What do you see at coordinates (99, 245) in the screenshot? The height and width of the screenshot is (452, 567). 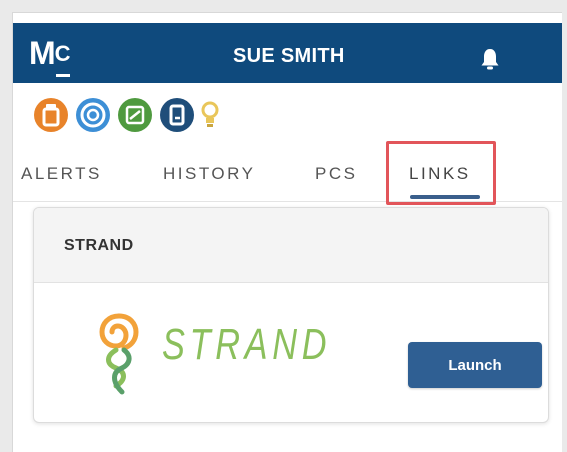 I see `card-title: STRAND` at bounding box center [99, 245].